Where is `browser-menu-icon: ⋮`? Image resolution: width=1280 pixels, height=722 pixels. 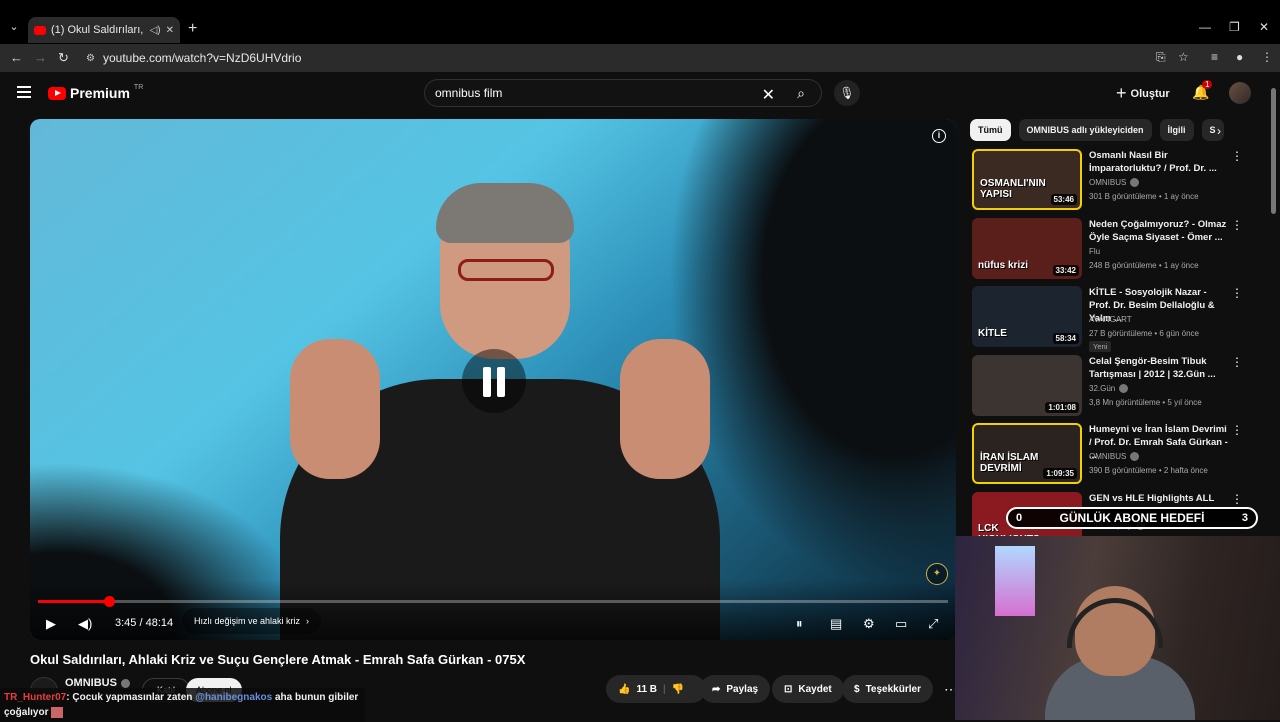
browser-menu-icon: ⋮ is located at coordinates (1267, 57).